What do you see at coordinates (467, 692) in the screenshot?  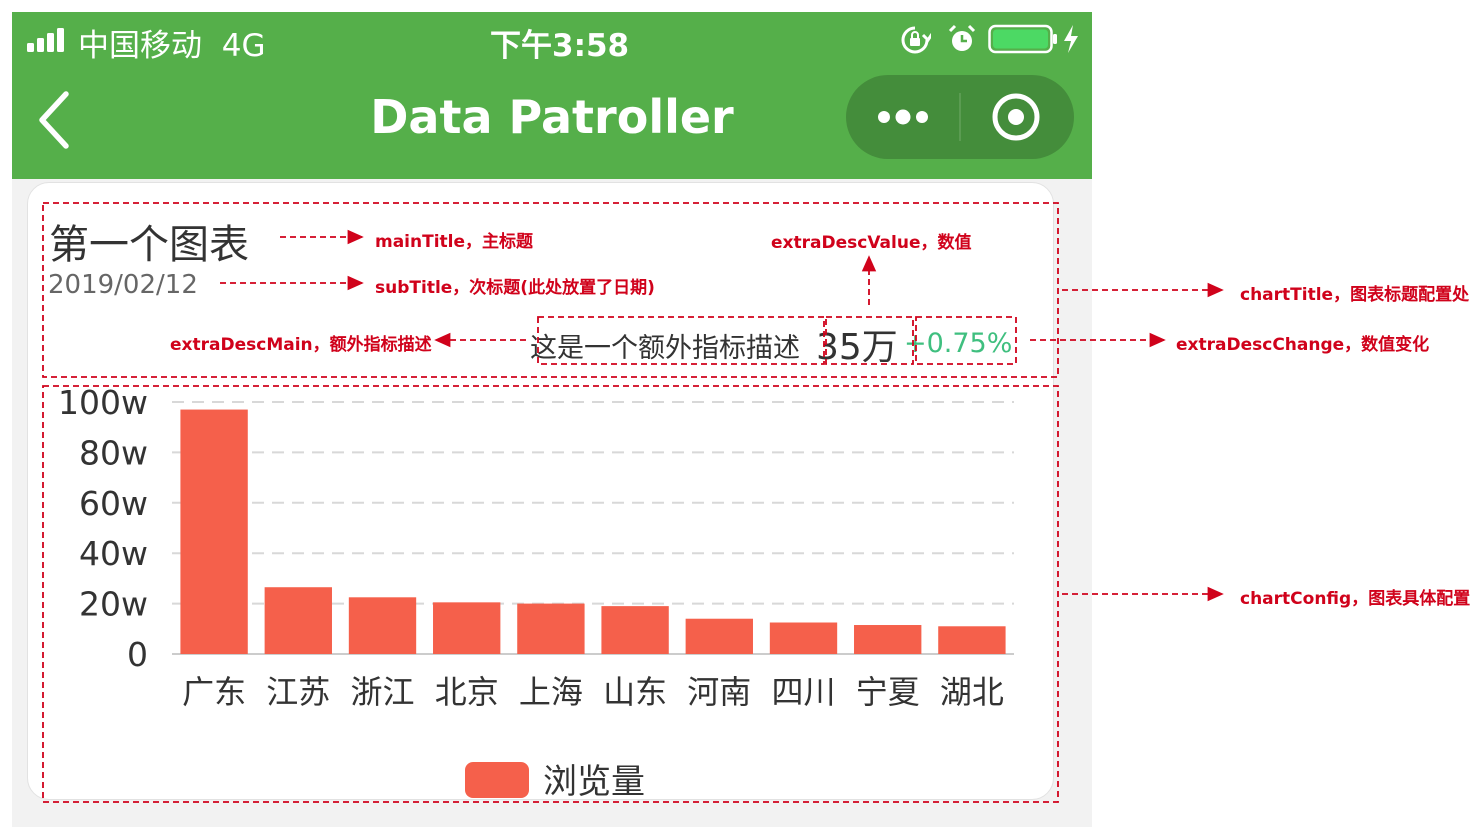 I see `x-category-label: 北京` at bounding box center [467, 692].